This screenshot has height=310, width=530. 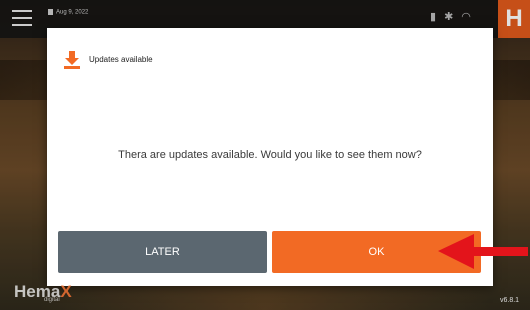 I want to click on later-button: LATER, so click(x=162, y=252).